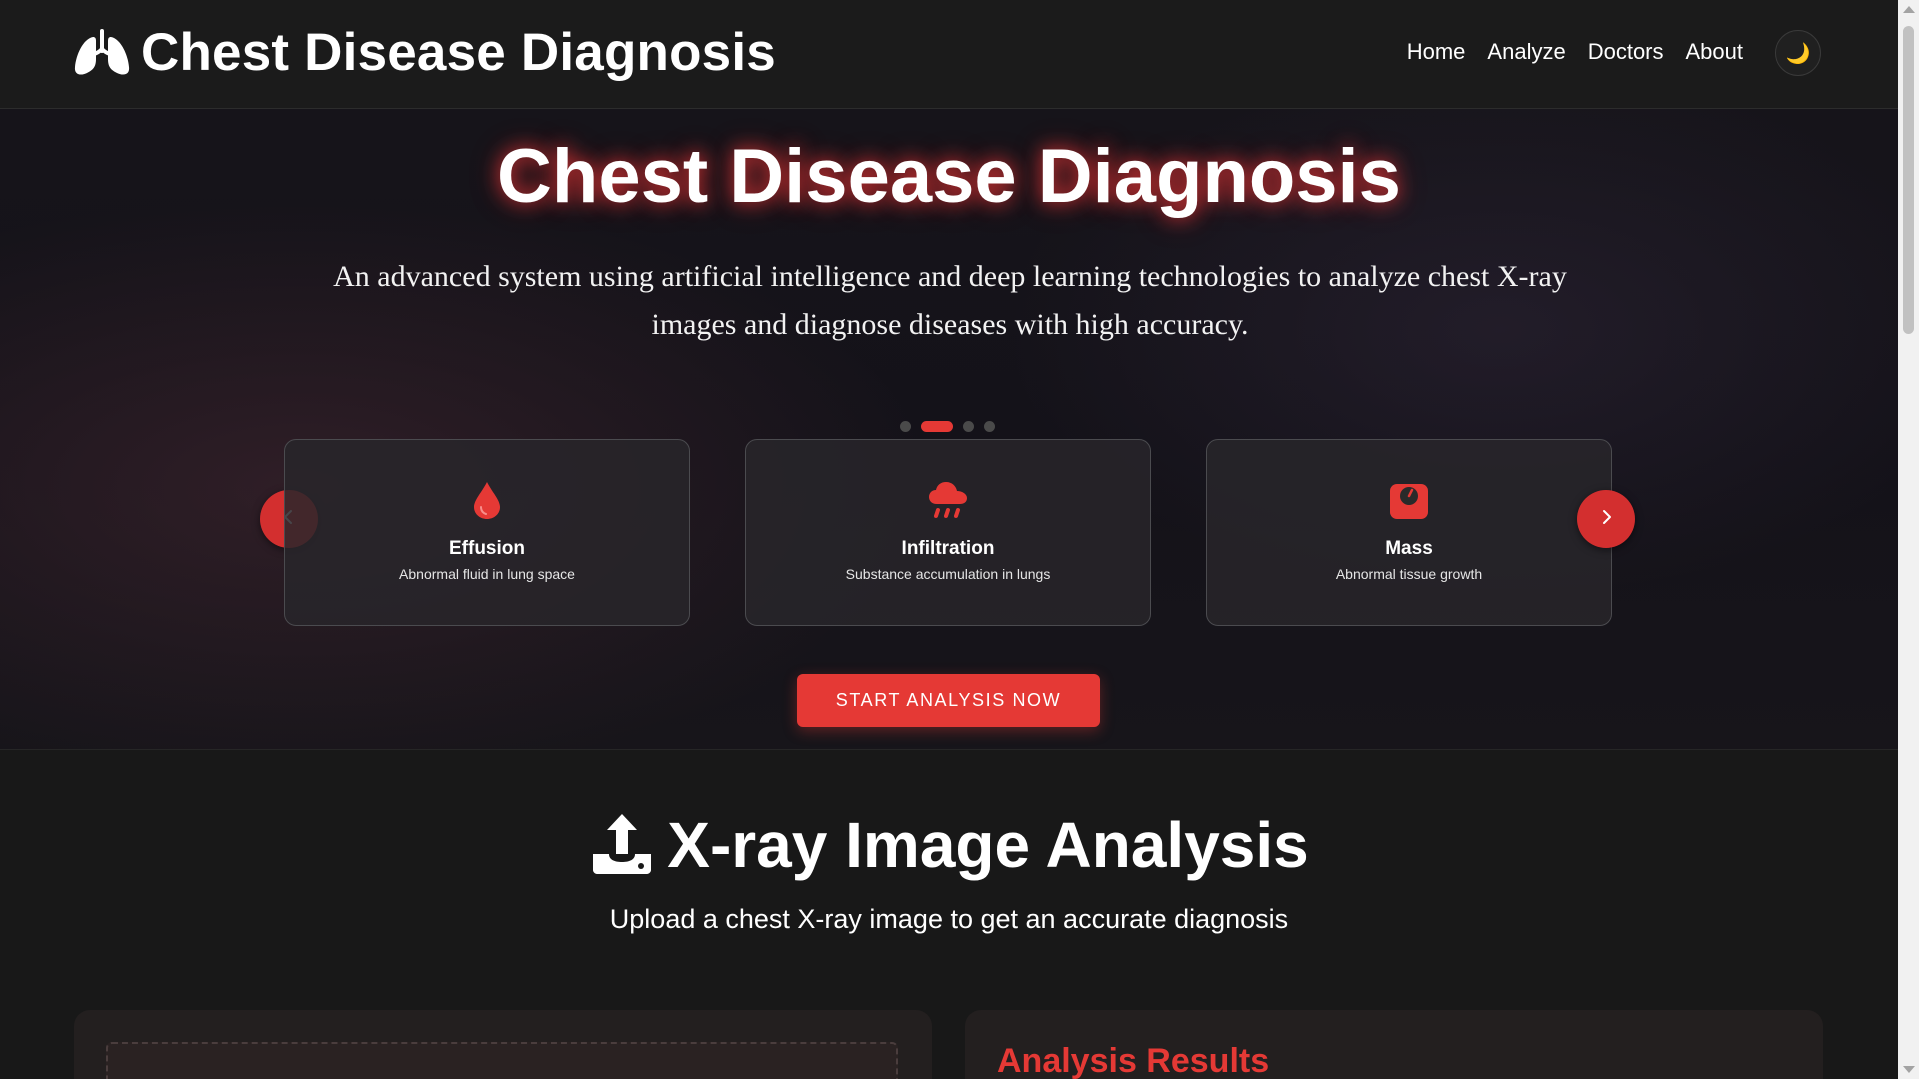 Image resolution: width=1919 pixels, height=1079 pixels. Describe the element at coordinates (1409, 574) in the screenshot. I see `card-subtitle: Abnormal tissue growth` at that location.